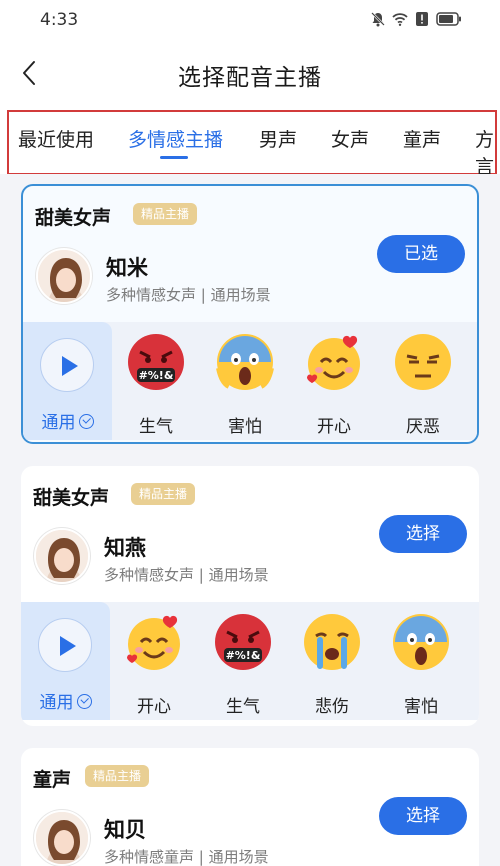  What do you see at coordinates (56, 138) in the screenshot?
I see `tab-recent: 最近使用` at bounding box center [56, 138].